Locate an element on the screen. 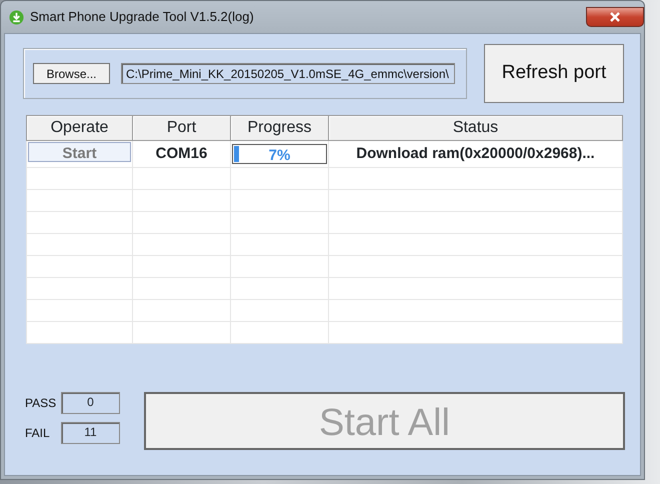 The height and width of the screenshot is (484, 660). progress-text: 7% is located at coordinates (279, 155).